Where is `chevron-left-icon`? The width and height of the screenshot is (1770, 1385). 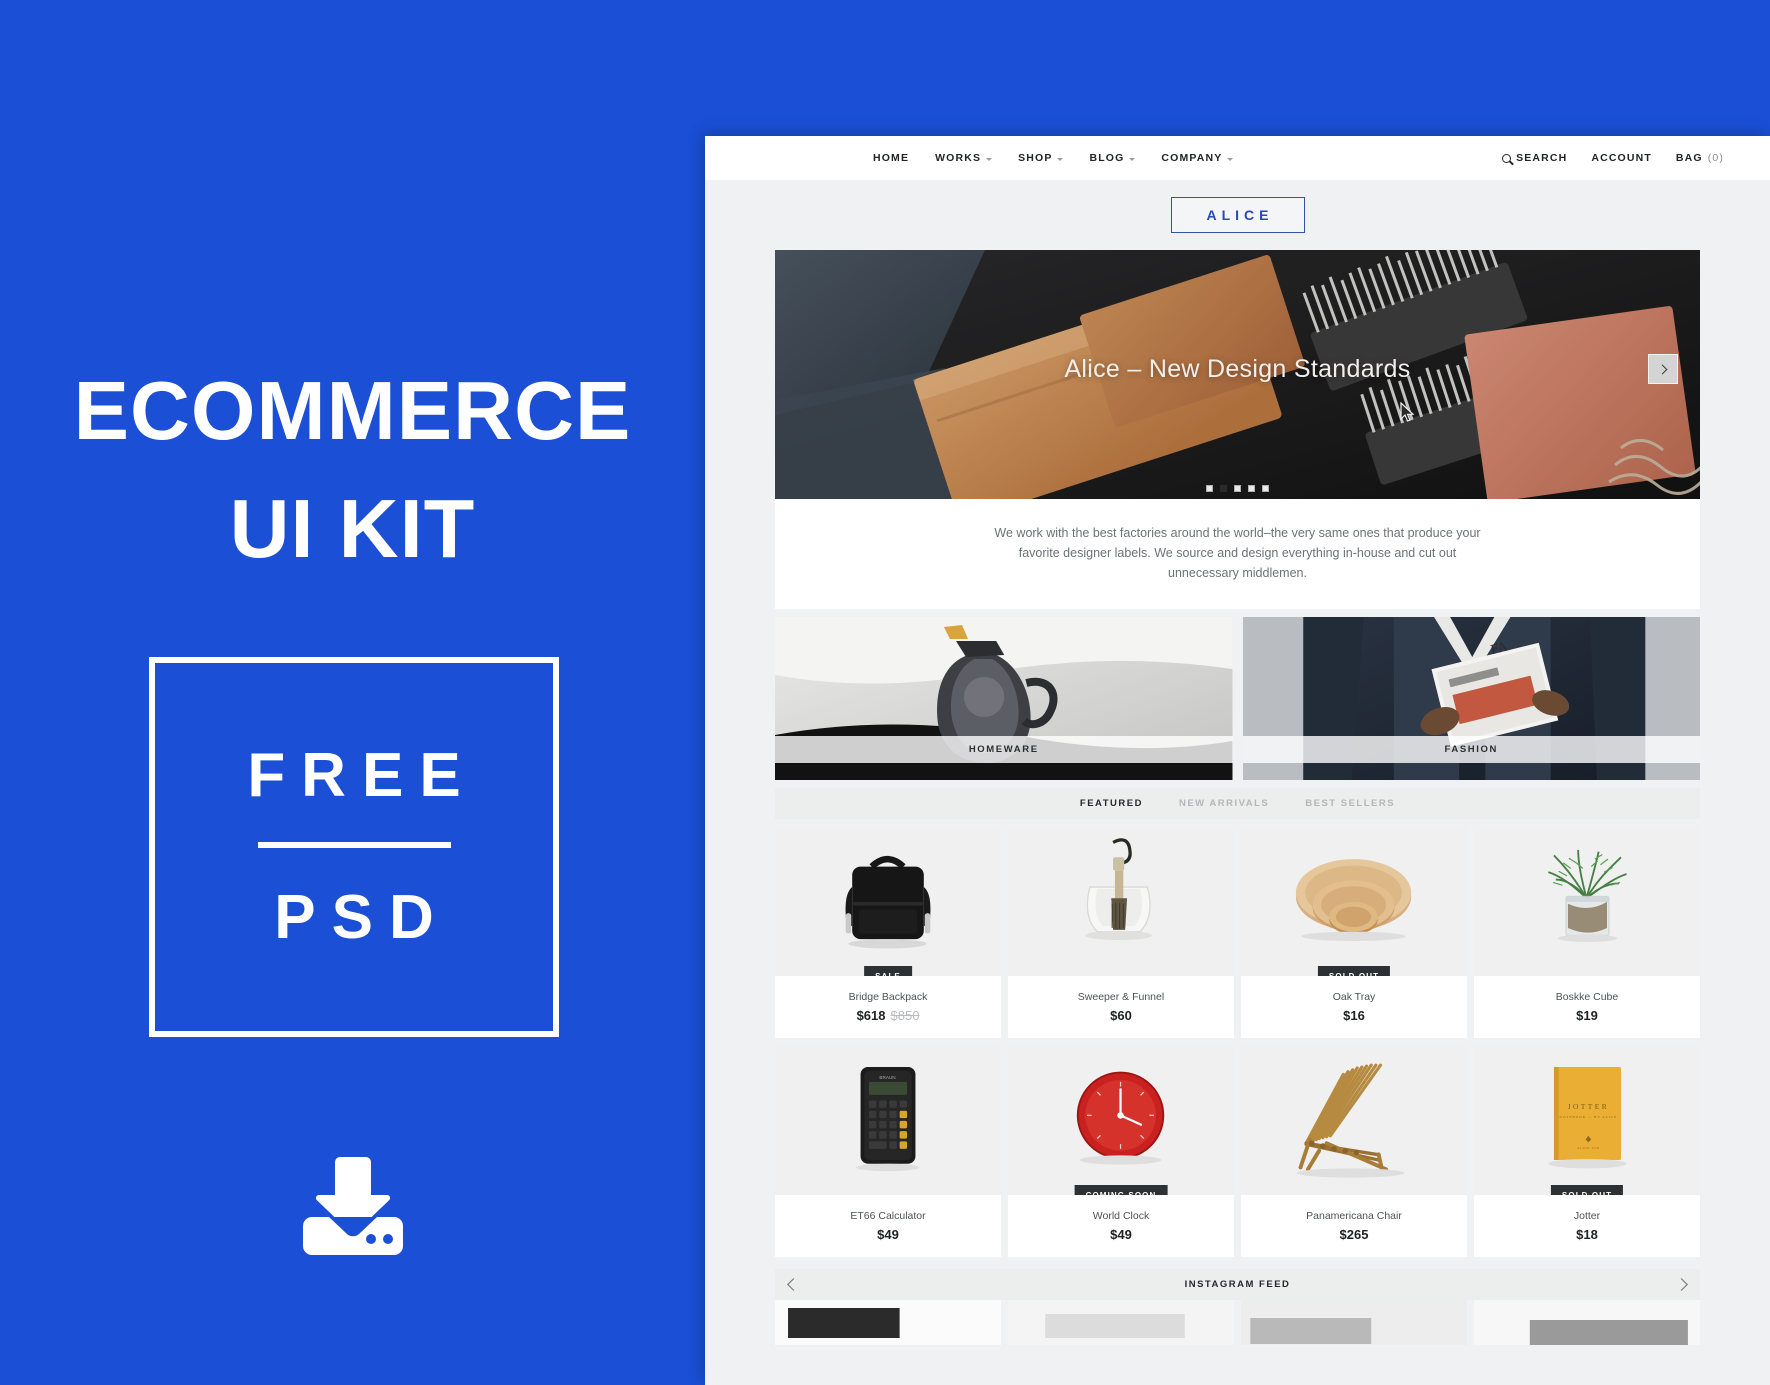 chevron-left-icon is located at coordinates (793, 1284).